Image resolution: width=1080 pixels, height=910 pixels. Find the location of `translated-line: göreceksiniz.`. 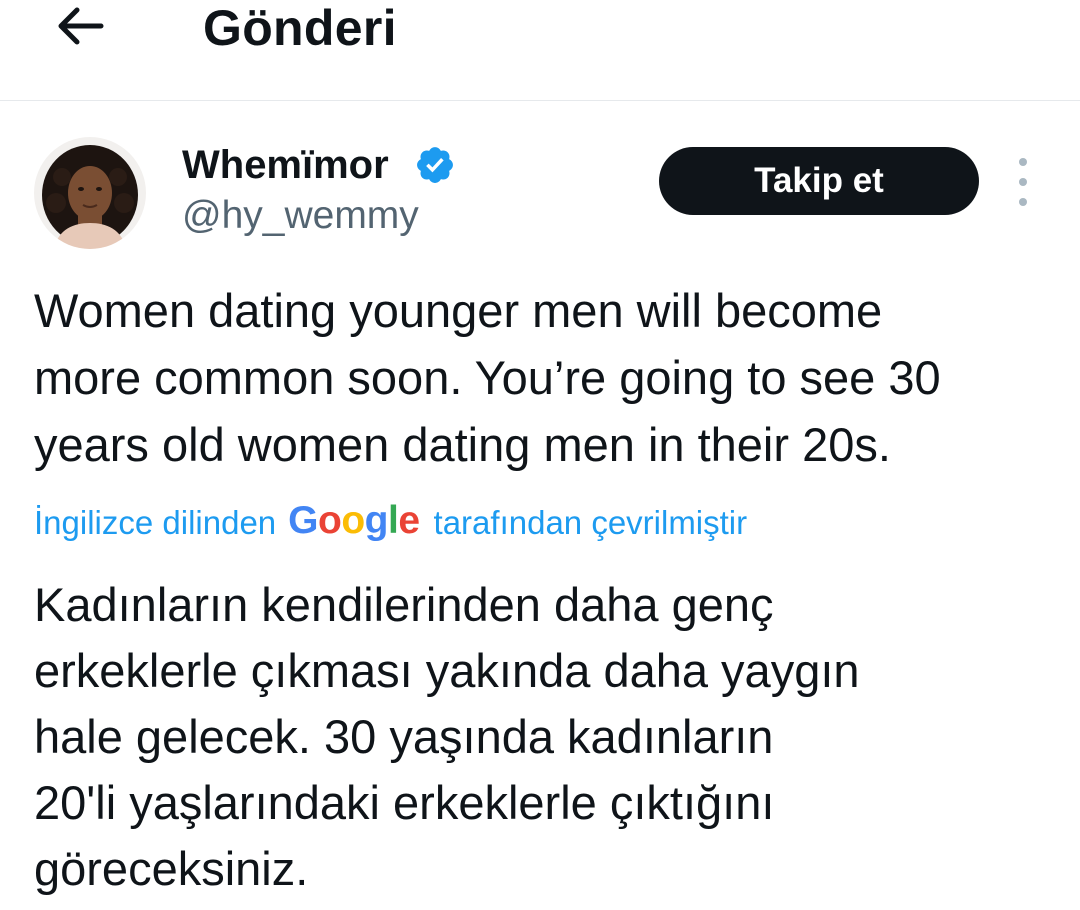

translated-line: göreceksiniz. is located at coordinates (171, 868).